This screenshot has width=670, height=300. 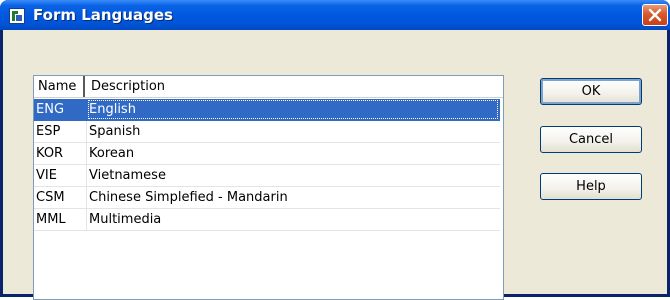 What do you see at coordinates (267, 220) in the screenshot?
I see `list-row: MML Multimedia` at bounding box center [267, 220].